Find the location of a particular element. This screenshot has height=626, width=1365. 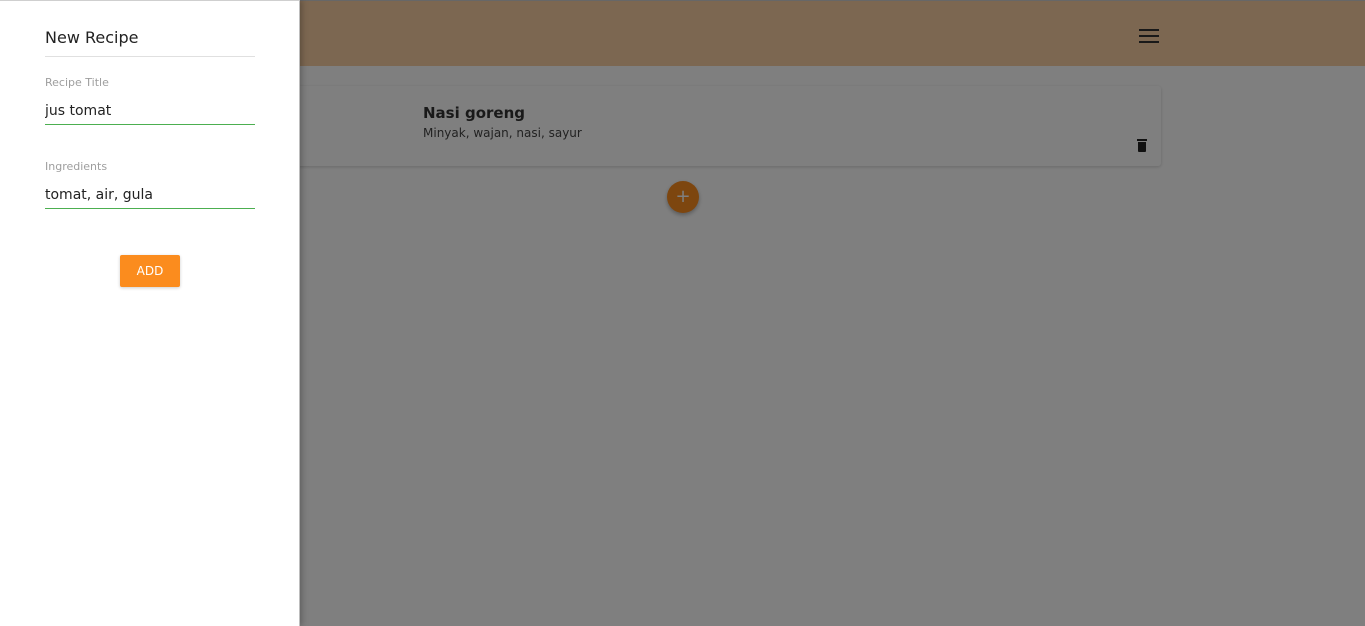

recipe-title-input is located at coordinates (150, 111).